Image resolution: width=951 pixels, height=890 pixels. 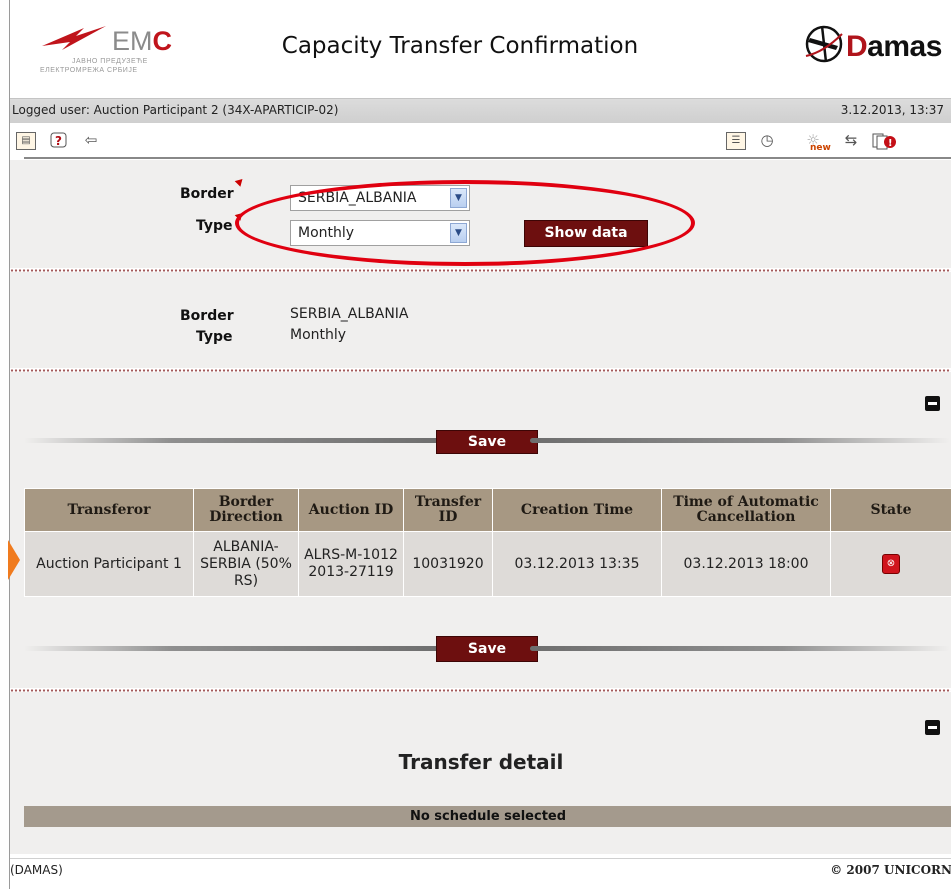 What do you see at coordinates (856, 46) in the screenshot?
I see `damas-logo-accent: D` at bounding box center [856, 46].